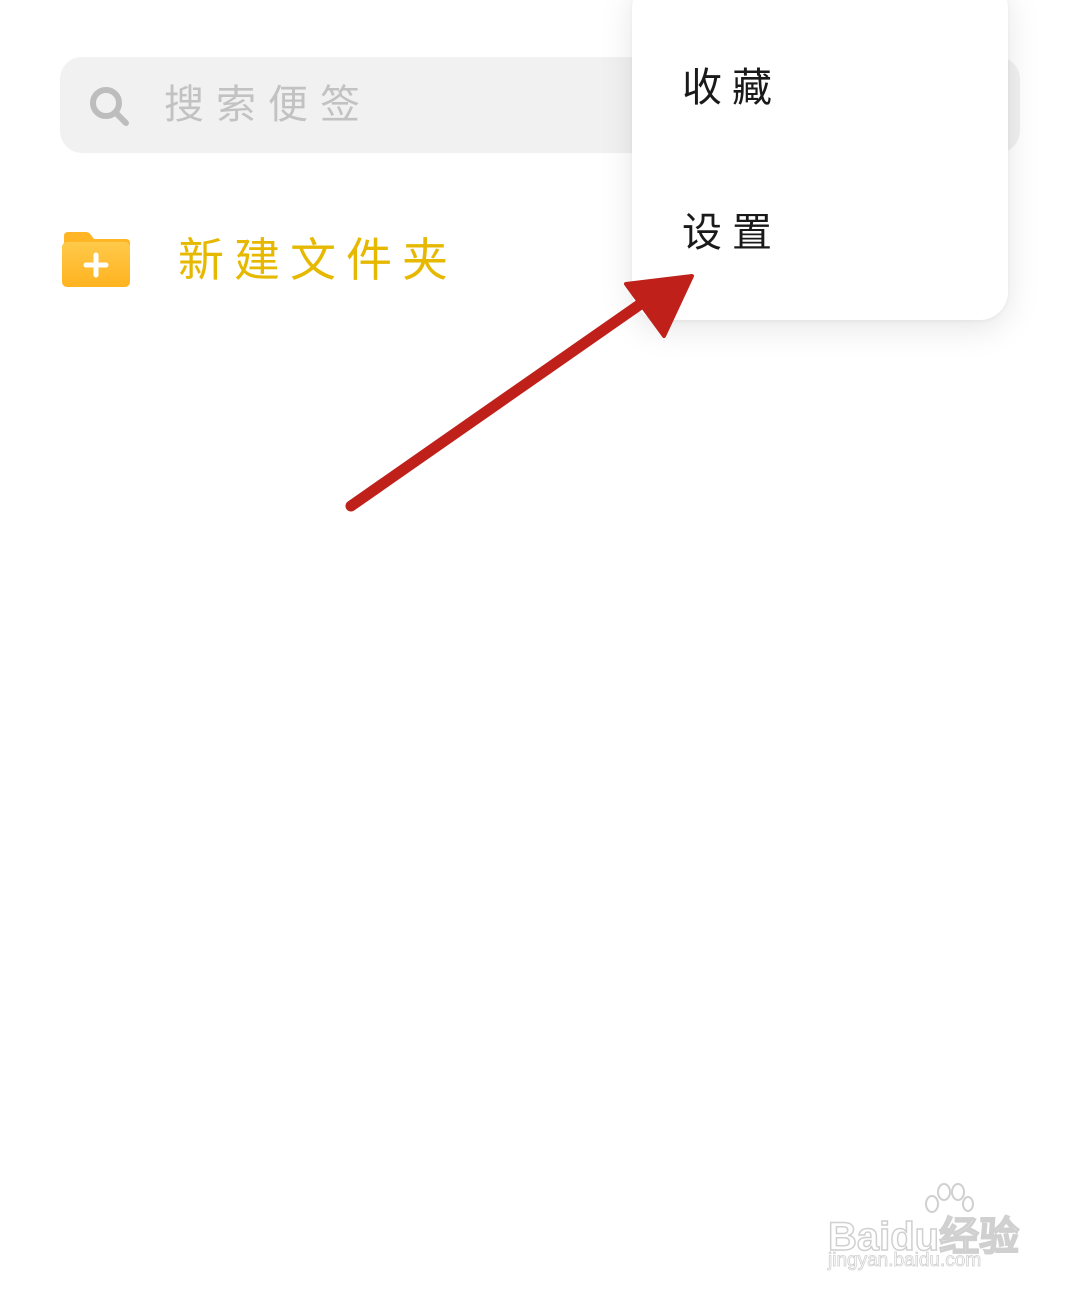  What do you see at coordinates (268, 105) in the screenshot?
I see `search-placeholder: 搜索便签` at bounding box center [268, 105].